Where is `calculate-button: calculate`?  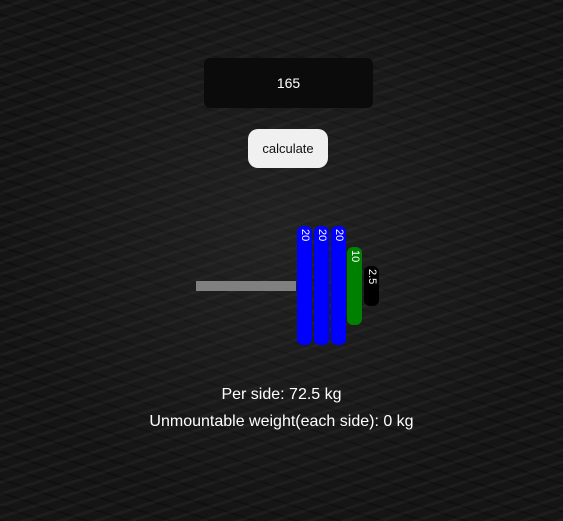 calculate-button: calculate is located at coordinates (288, 148).